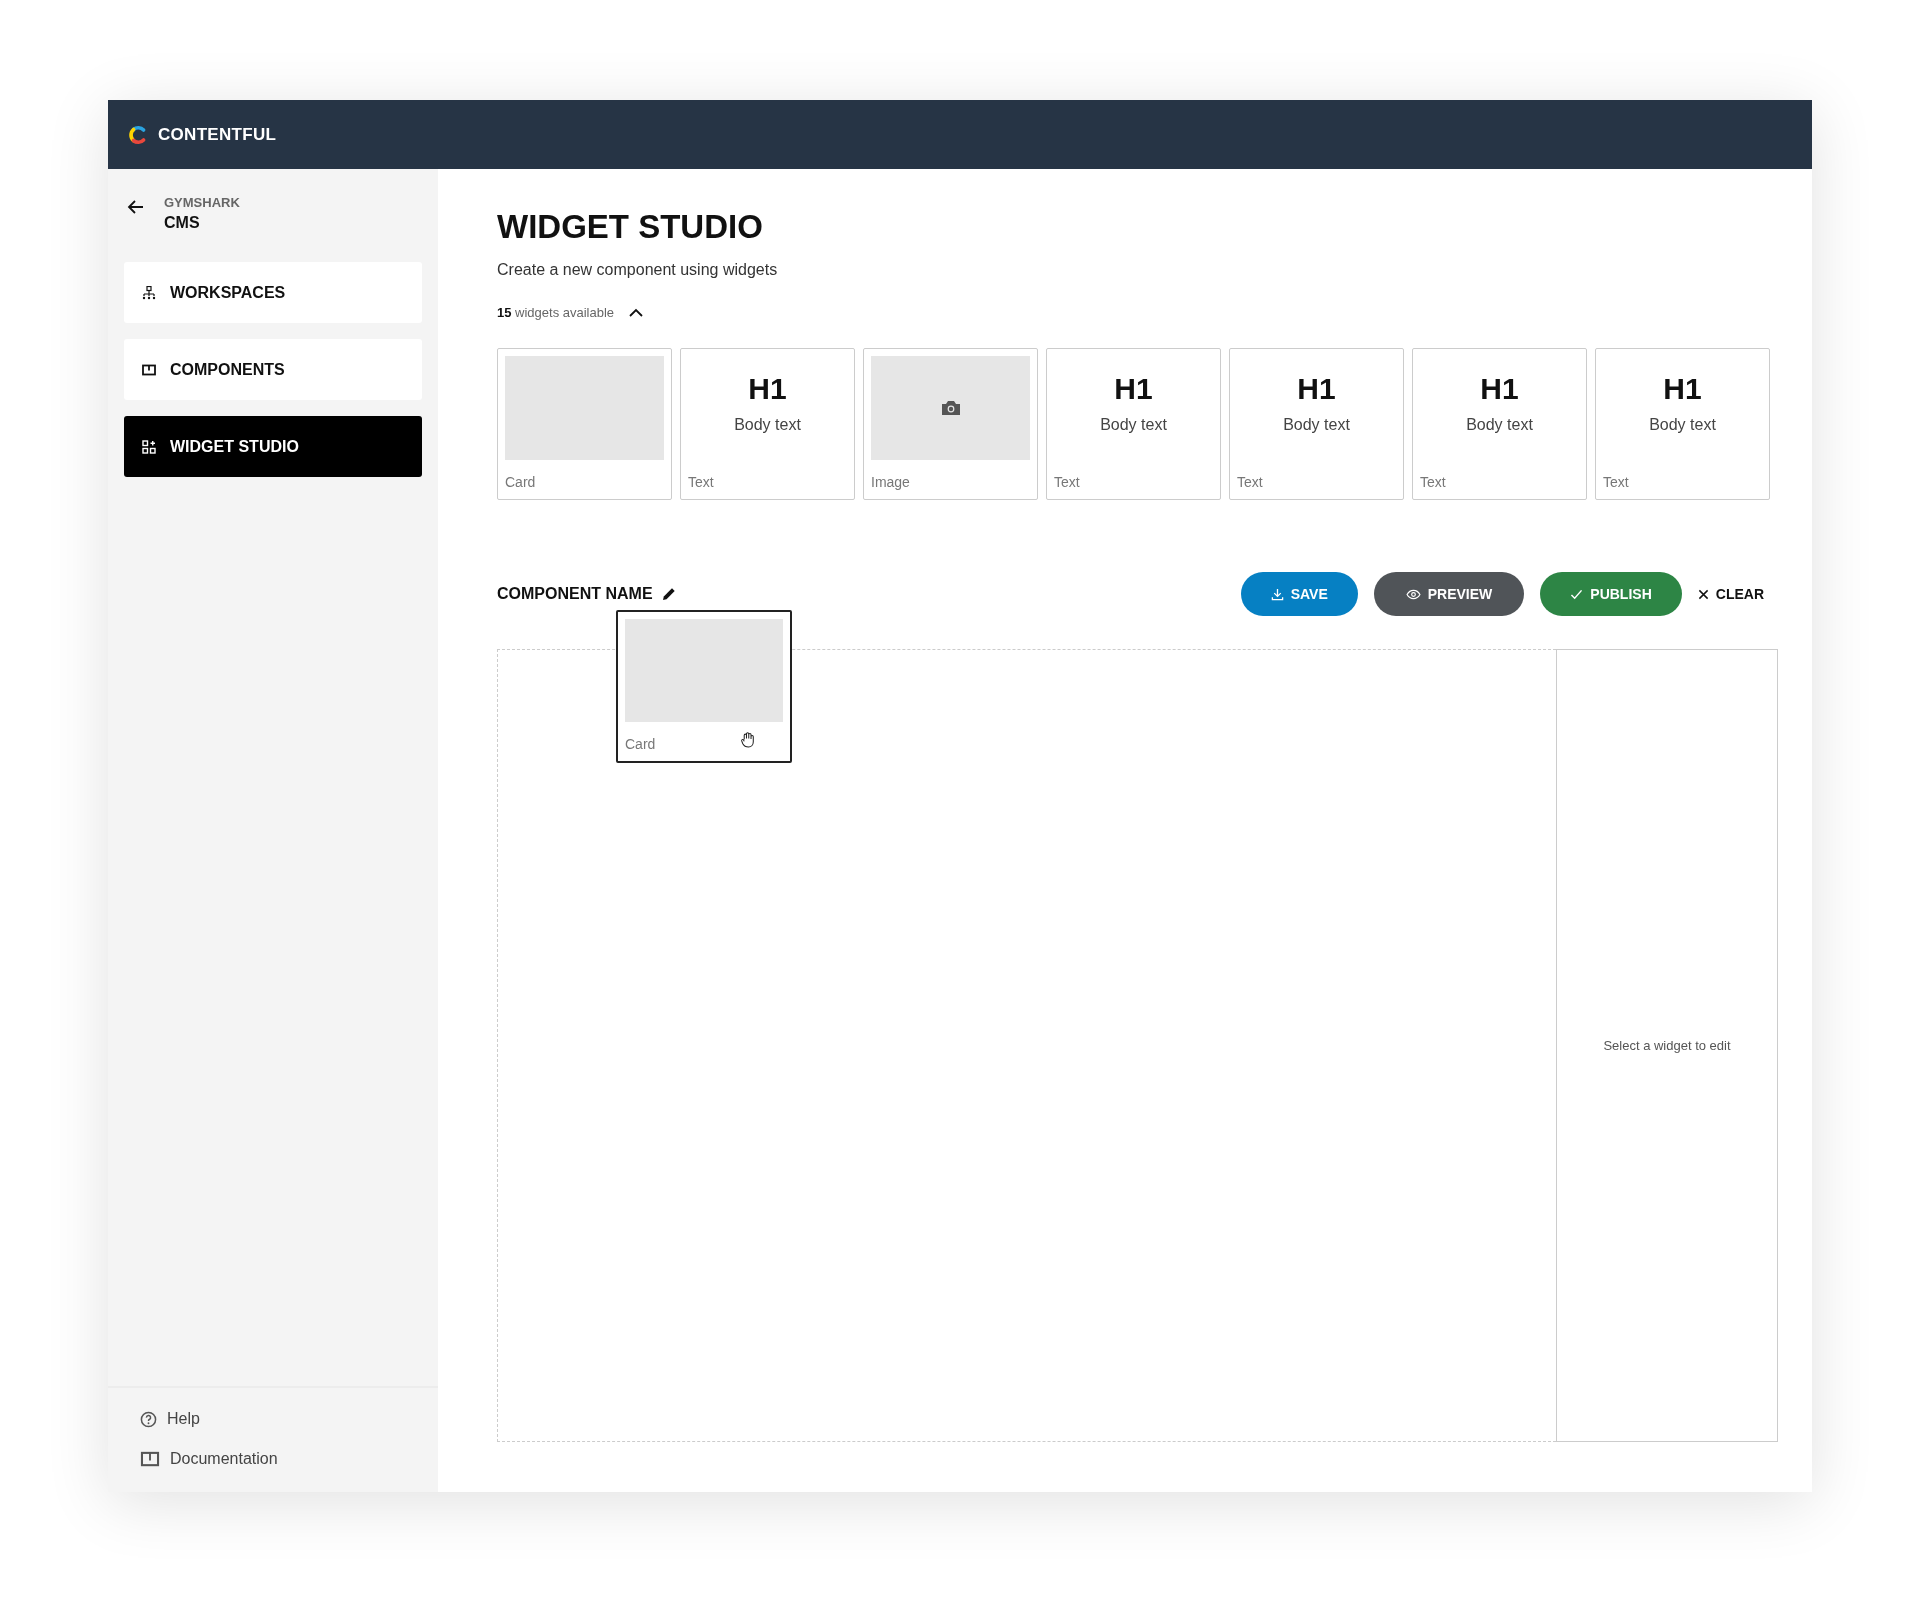  What do you see at coordinates (289, 1459) in the screenshot?
I see `footer-link: Documentation` at bounding box center [289, 1459].